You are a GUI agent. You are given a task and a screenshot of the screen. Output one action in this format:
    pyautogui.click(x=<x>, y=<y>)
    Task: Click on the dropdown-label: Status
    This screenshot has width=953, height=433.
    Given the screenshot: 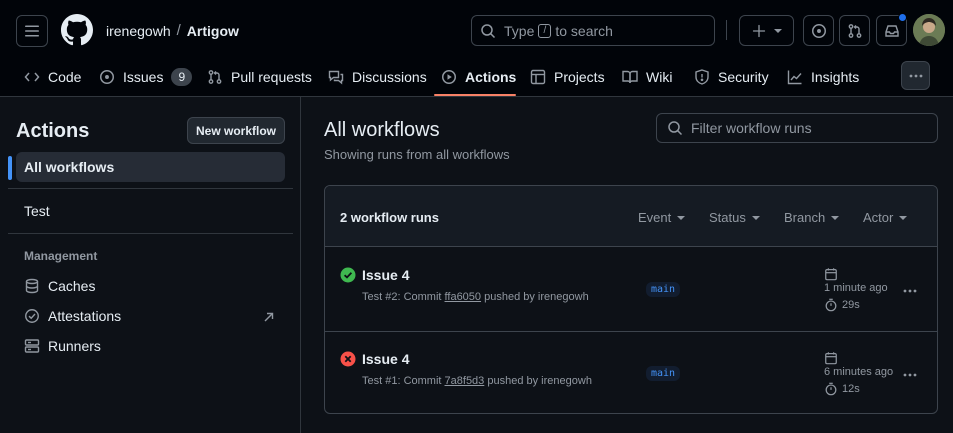 What is the action you would take?
    pyautogui.click(x=727, y=217)
    